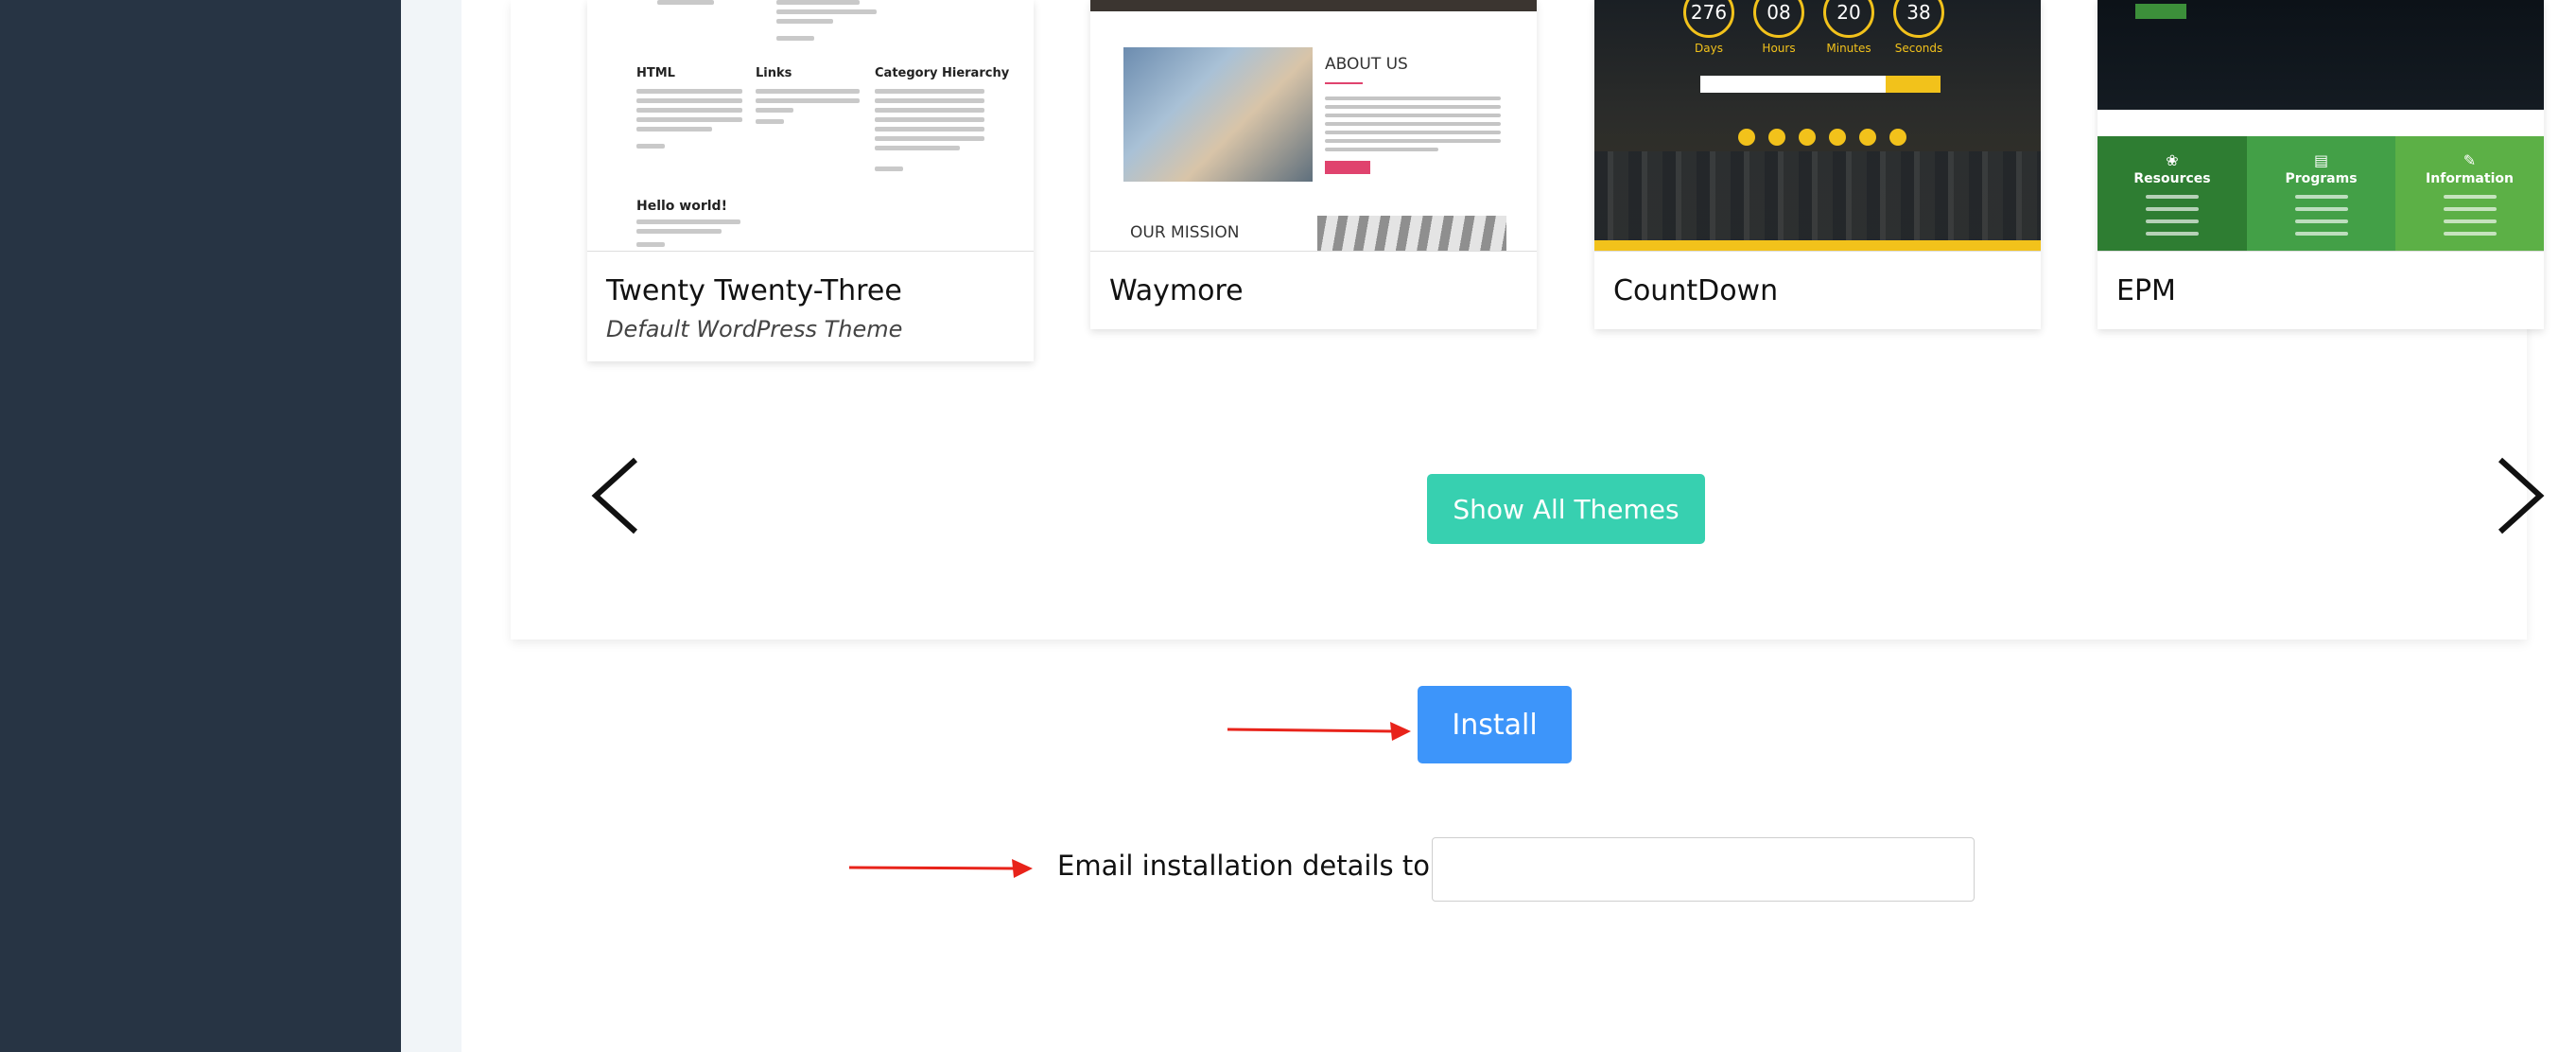 The image size is (2576, 1052). I want to click on theme-card-waymore: ABOUT US OUR MISSION Waymore, so click(1313, 164).